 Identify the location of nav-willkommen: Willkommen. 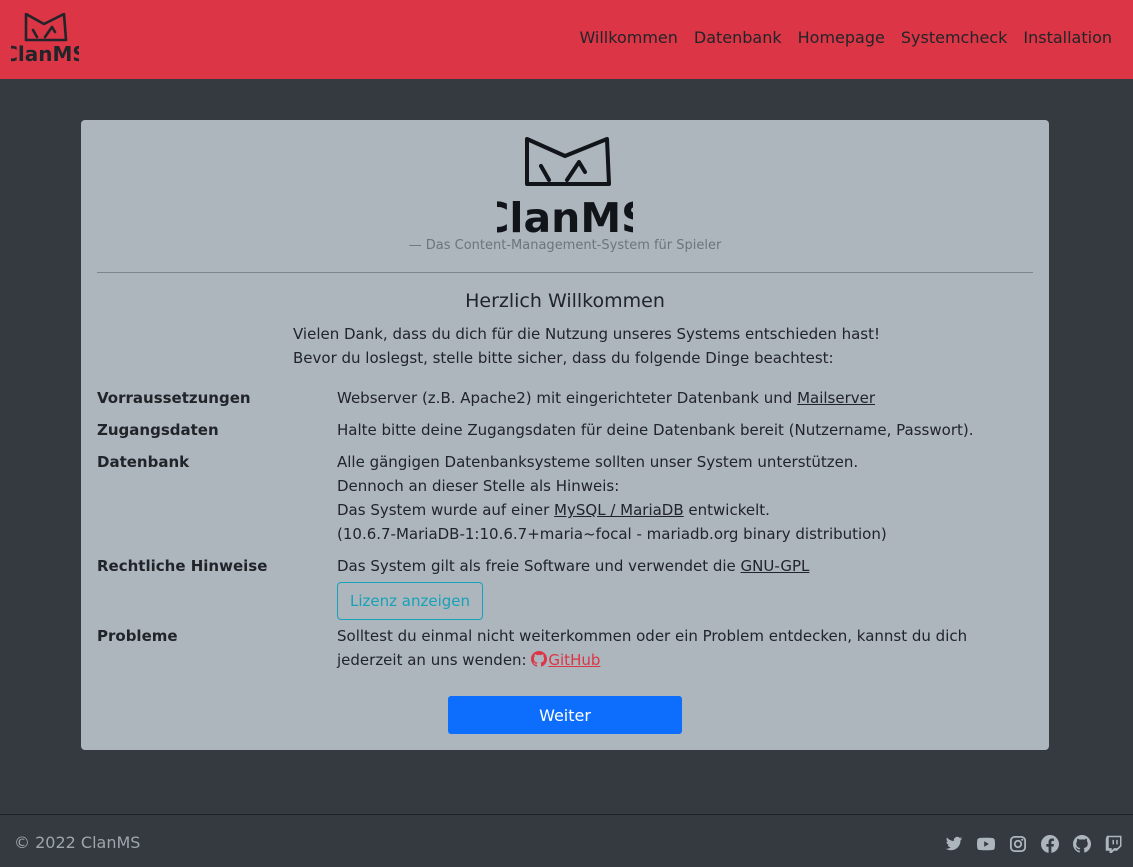
(628, 38).